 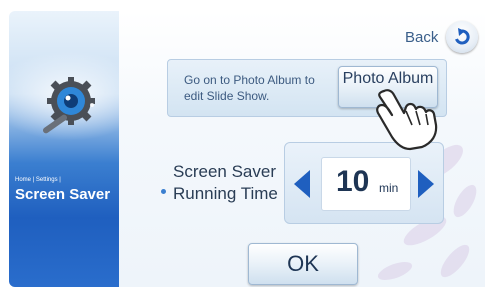 I want to click on running-time-stepper: 10 min, so click(x=364, y=183).